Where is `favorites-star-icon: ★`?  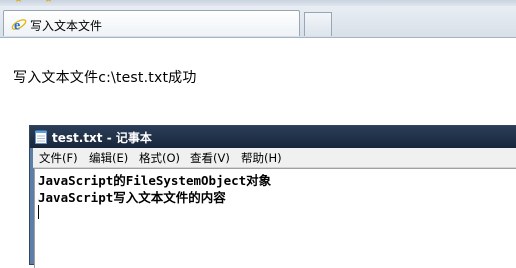
favorites-star-icon: ★ is located at coordinates (19, 2).